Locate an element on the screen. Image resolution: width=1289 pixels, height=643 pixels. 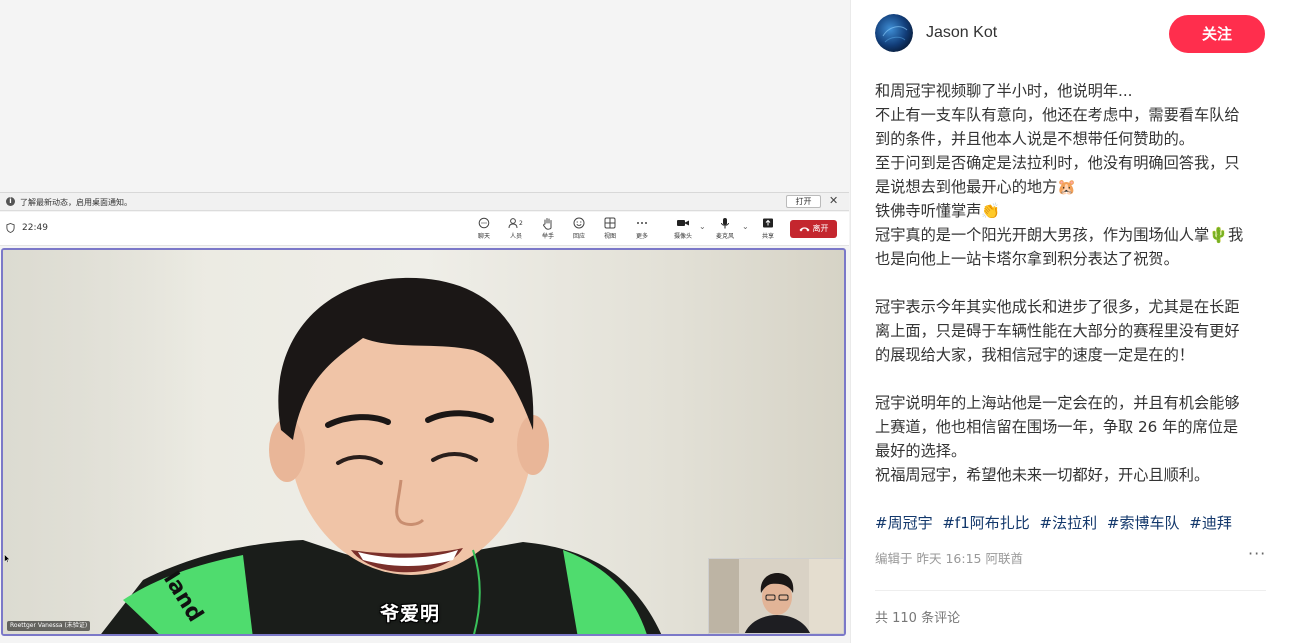
close-icon: ✕ is located at coordinates (833, 200).